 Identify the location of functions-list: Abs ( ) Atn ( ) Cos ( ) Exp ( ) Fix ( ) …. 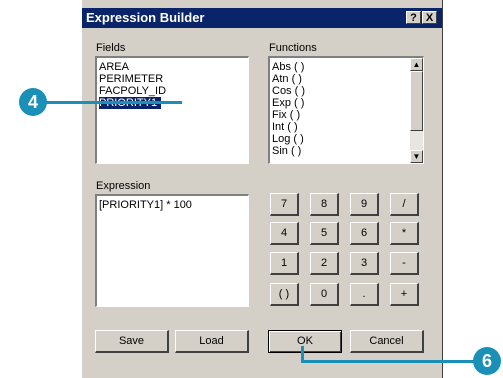
(346, 110).